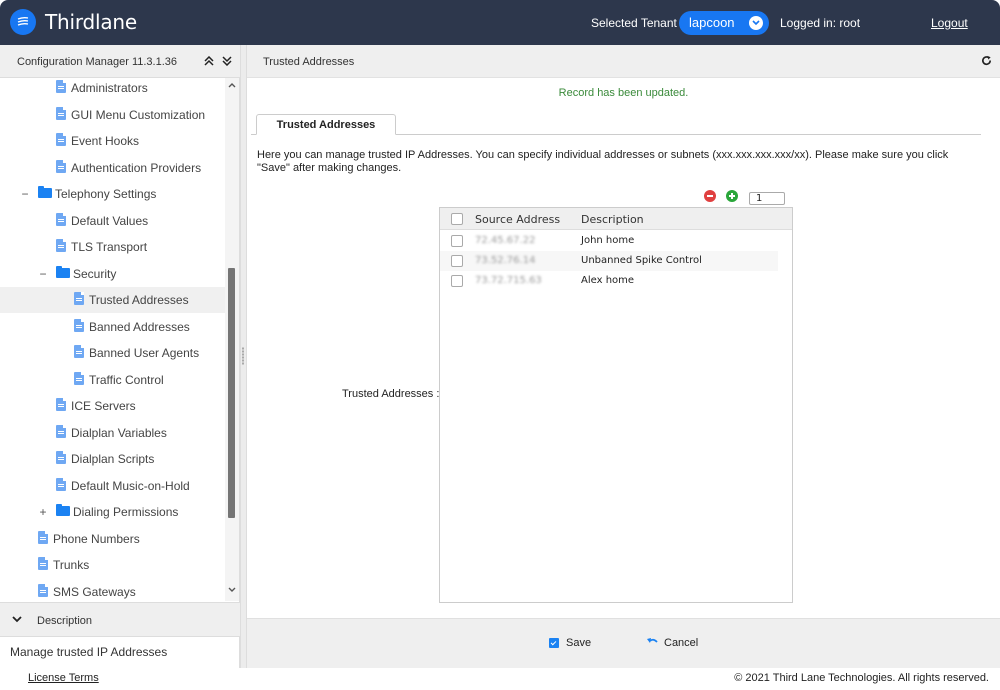 The height and width of the screenshot is (690, 1000). Describe the element at coordinates (623, 61) in the screenshot. I see `main-header: Trusted Addresses` at that location.